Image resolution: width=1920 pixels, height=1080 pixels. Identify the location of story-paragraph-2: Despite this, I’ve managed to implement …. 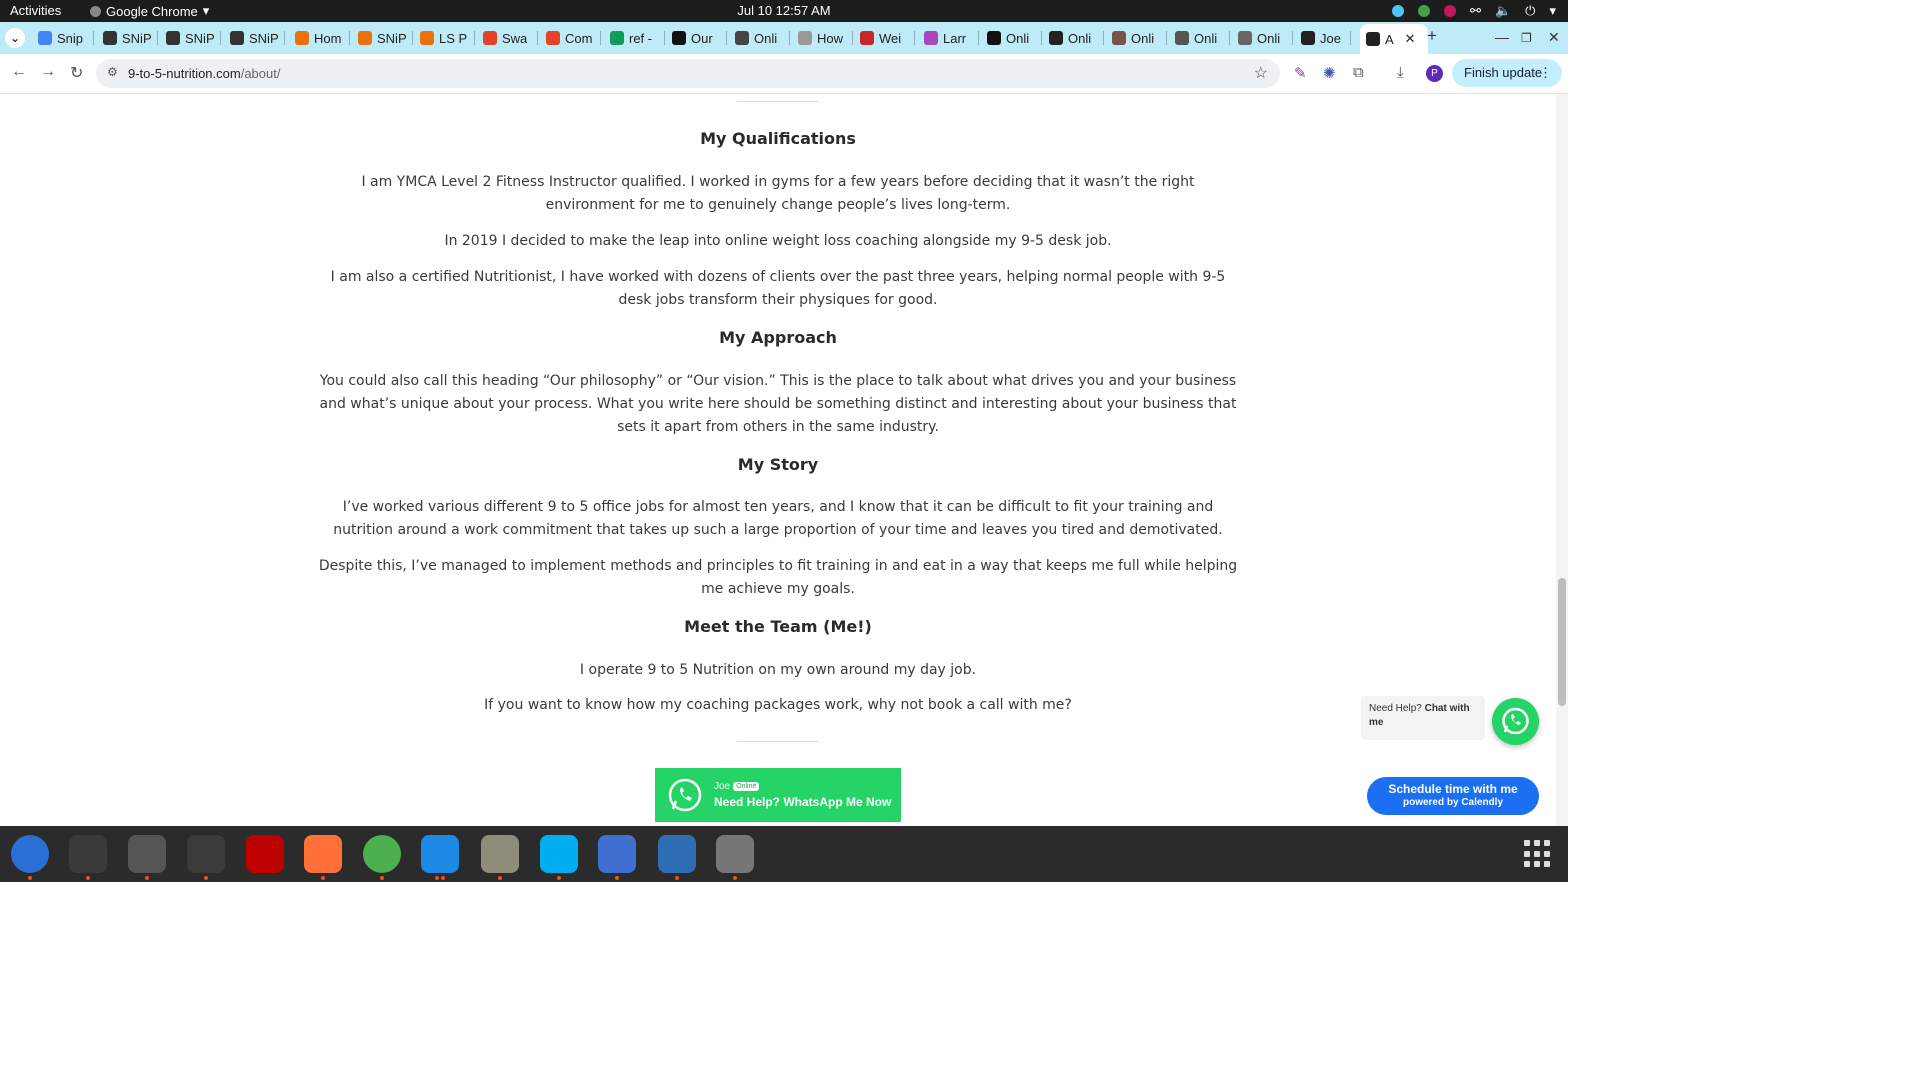
(778, 577).